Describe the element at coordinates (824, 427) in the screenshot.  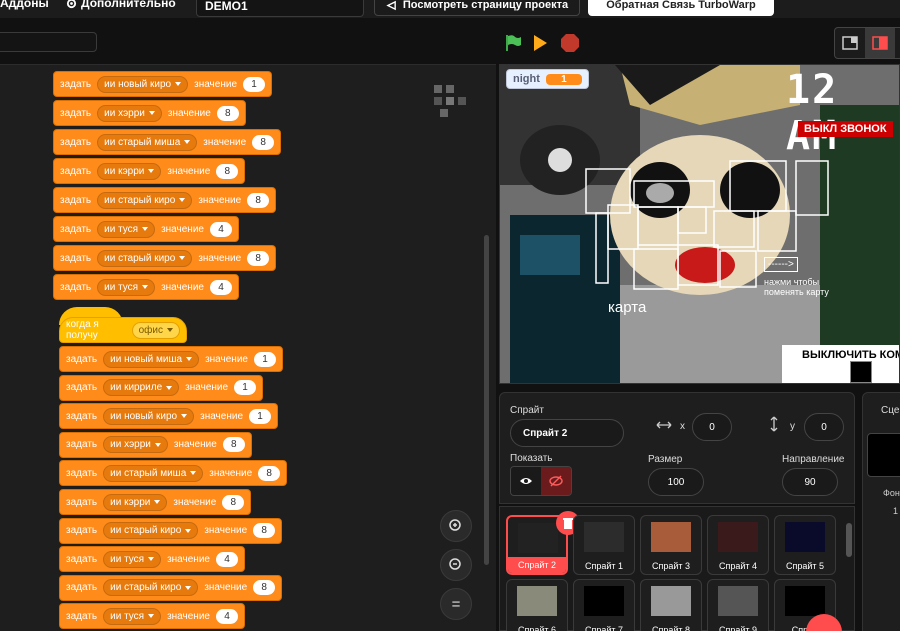
I see `y-input: 0` at that location.